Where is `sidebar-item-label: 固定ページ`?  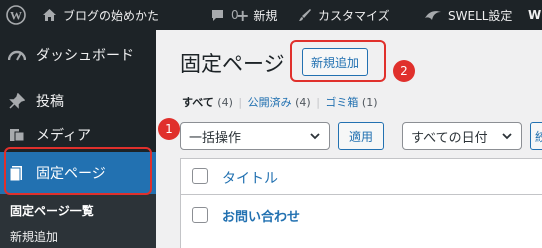
sidebar-item-label: 固定ページ is located at coordinates (71, 174).